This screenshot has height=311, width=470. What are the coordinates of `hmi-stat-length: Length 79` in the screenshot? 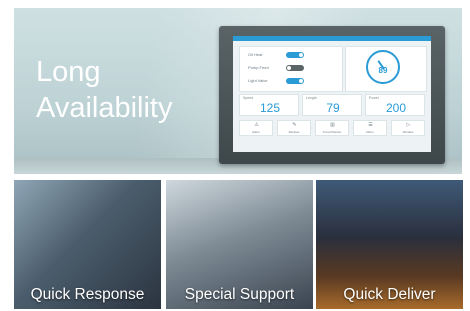 It's located at (332, 105).